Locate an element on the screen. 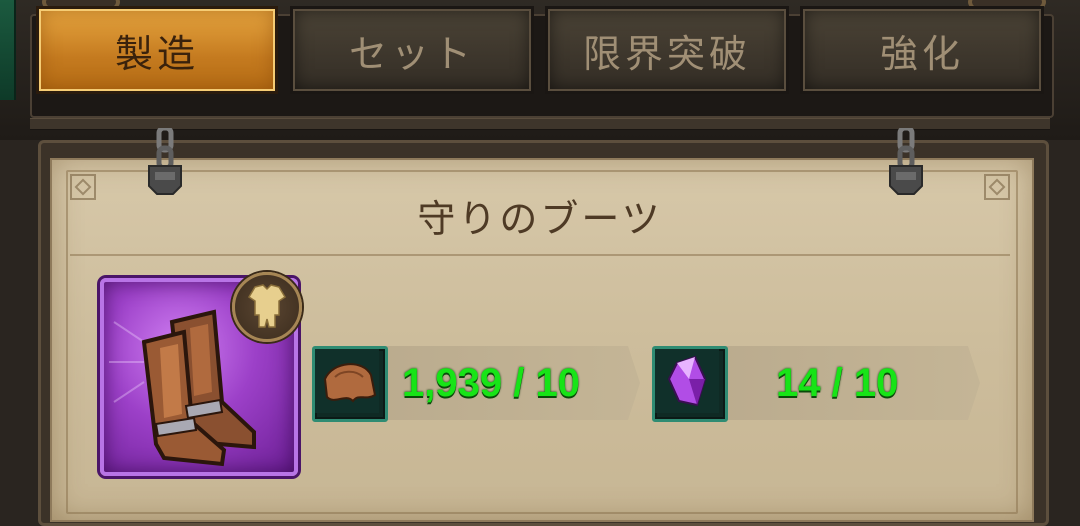 Image resolution: width=1080 pixels, height=526 pixels. material-count: 1,939 / 10 is located at coordinates (491, 382).